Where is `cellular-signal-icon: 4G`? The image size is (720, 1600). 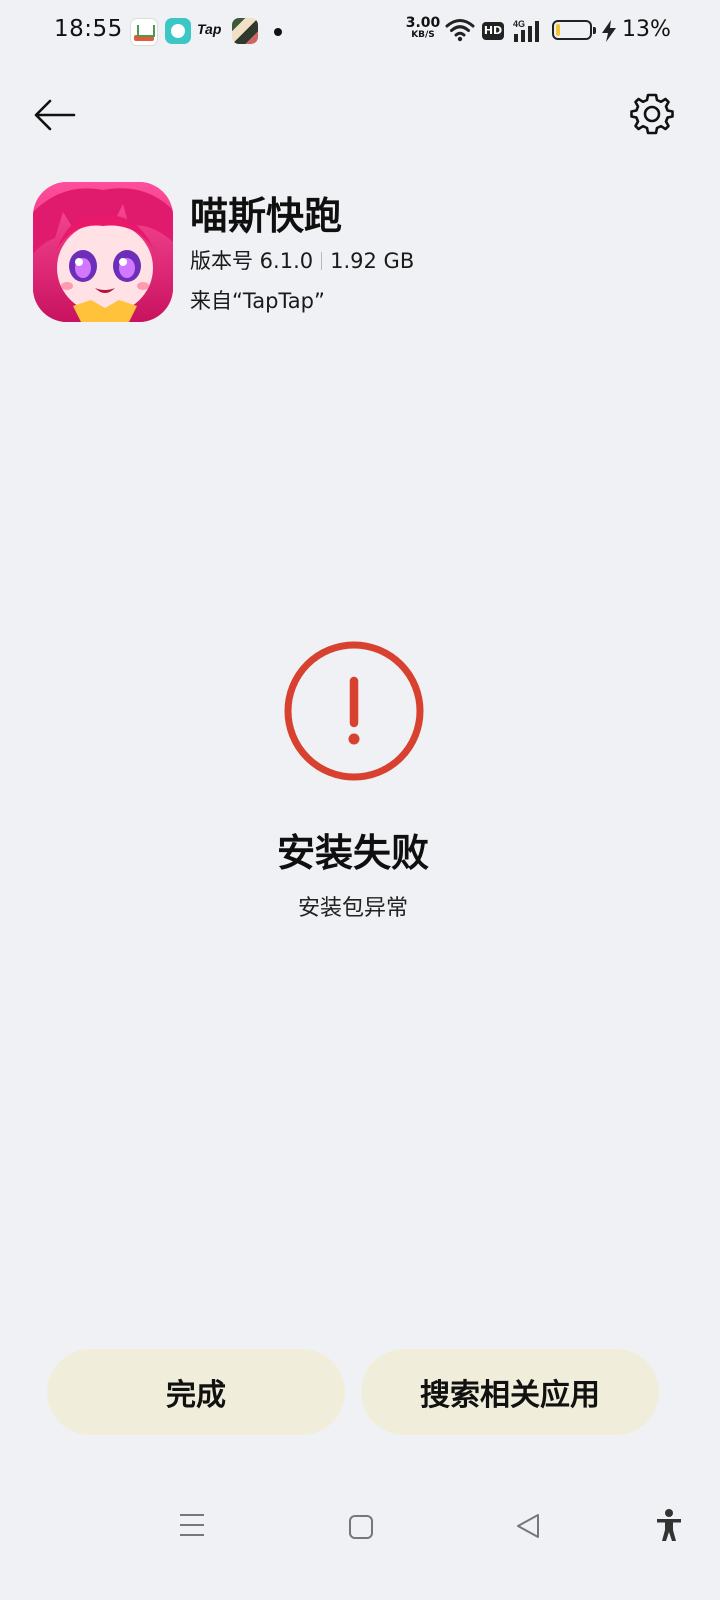
cellular-signal-icon: 4G is located at coordinates (526, 30).